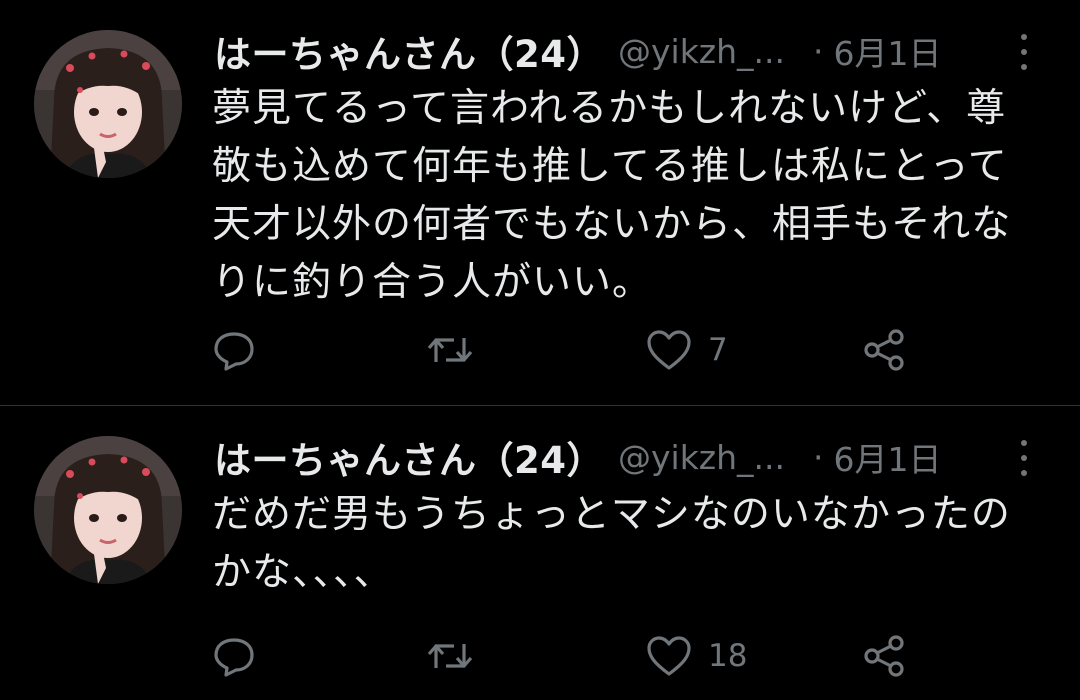 The image size is (1080, 700). I want to click on like-button: 7, so click(687, 350).